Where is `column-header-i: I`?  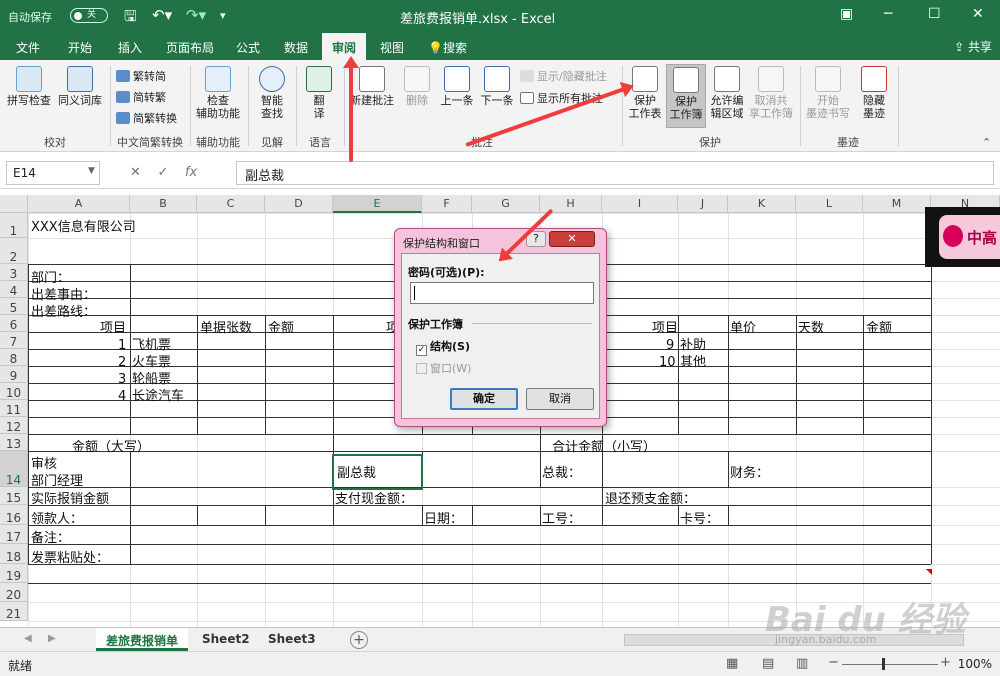
column-header-i: I is located at coordinates (640, 204).